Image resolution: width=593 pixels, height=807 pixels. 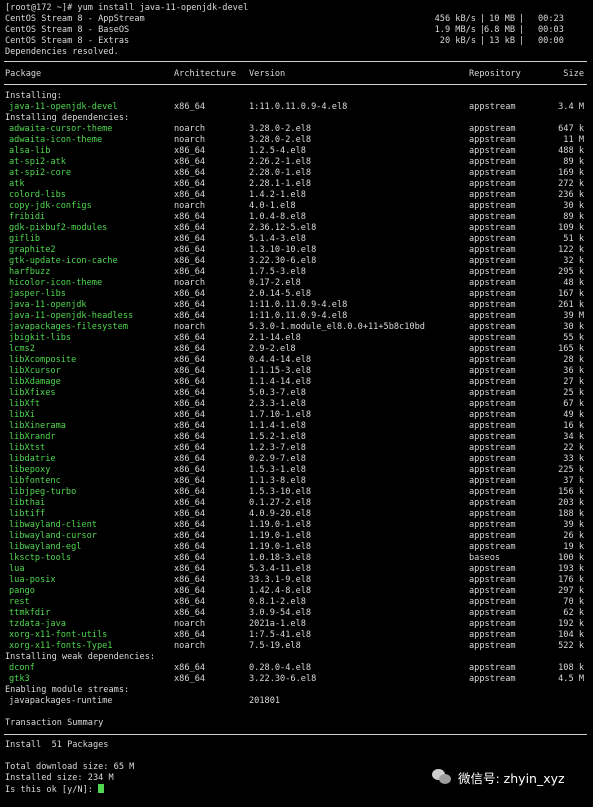 What do you see at coordinates (280, 129) in the screenshot?
I see `package-version: 3.28.0-2.el8` at bounding box center [280, 129].